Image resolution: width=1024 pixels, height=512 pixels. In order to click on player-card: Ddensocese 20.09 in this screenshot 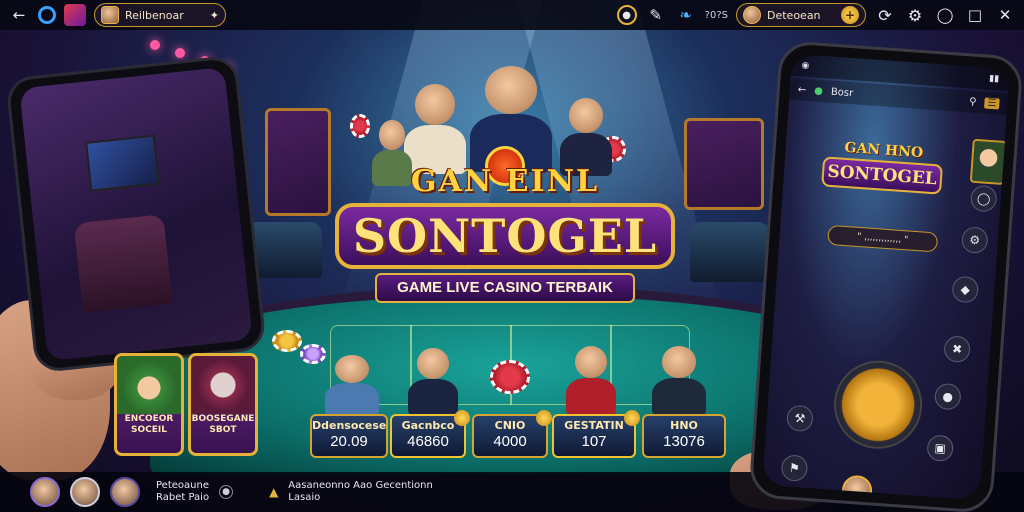, I will do `click(349, 436)`.